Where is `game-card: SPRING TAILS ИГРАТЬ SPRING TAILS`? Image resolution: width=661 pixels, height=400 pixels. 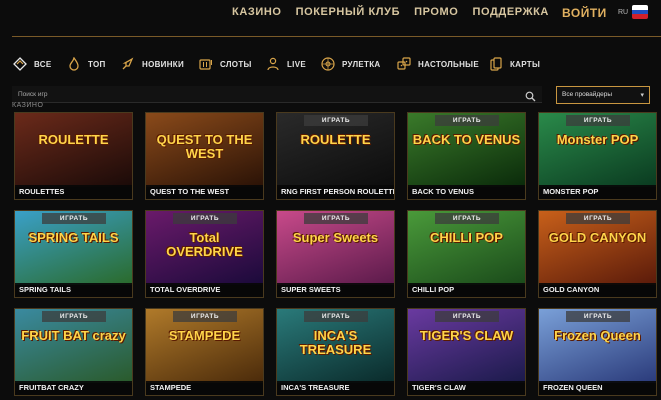
game-card: SPRING TAILS ИГРАТЬ SPRING TAILS is located at coordinates (73, 254).